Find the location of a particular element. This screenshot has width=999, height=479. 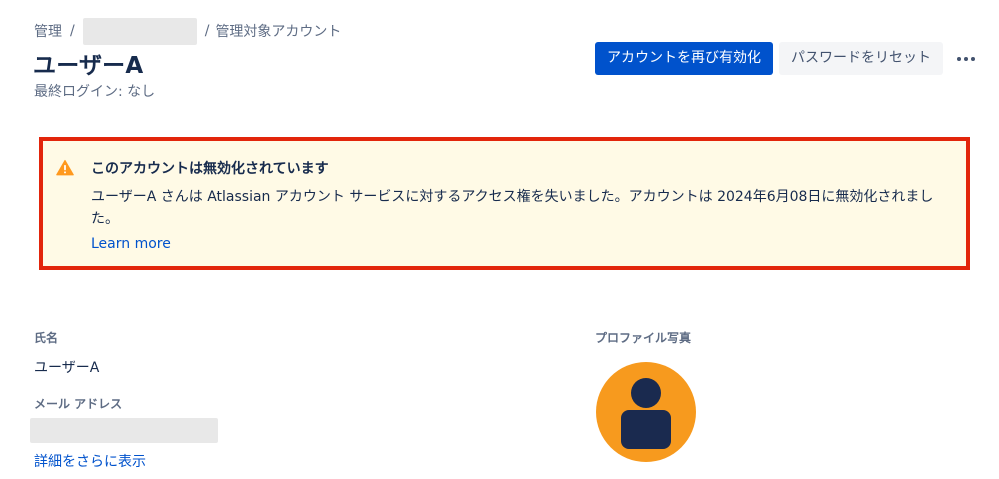

more-horizontal-icon is located at coordinates (966, 58).